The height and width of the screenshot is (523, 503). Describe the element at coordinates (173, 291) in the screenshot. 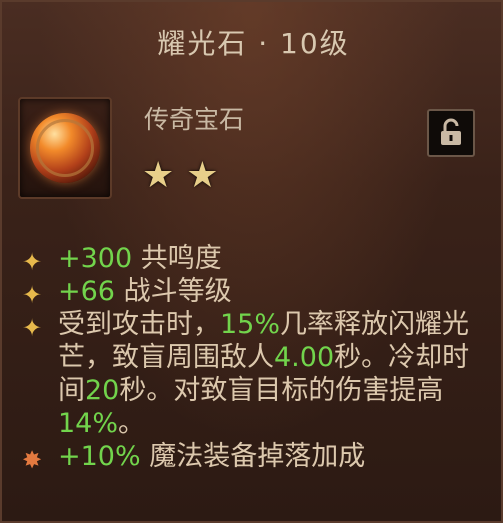

I see `stat-label: 战斗等级` at that location.